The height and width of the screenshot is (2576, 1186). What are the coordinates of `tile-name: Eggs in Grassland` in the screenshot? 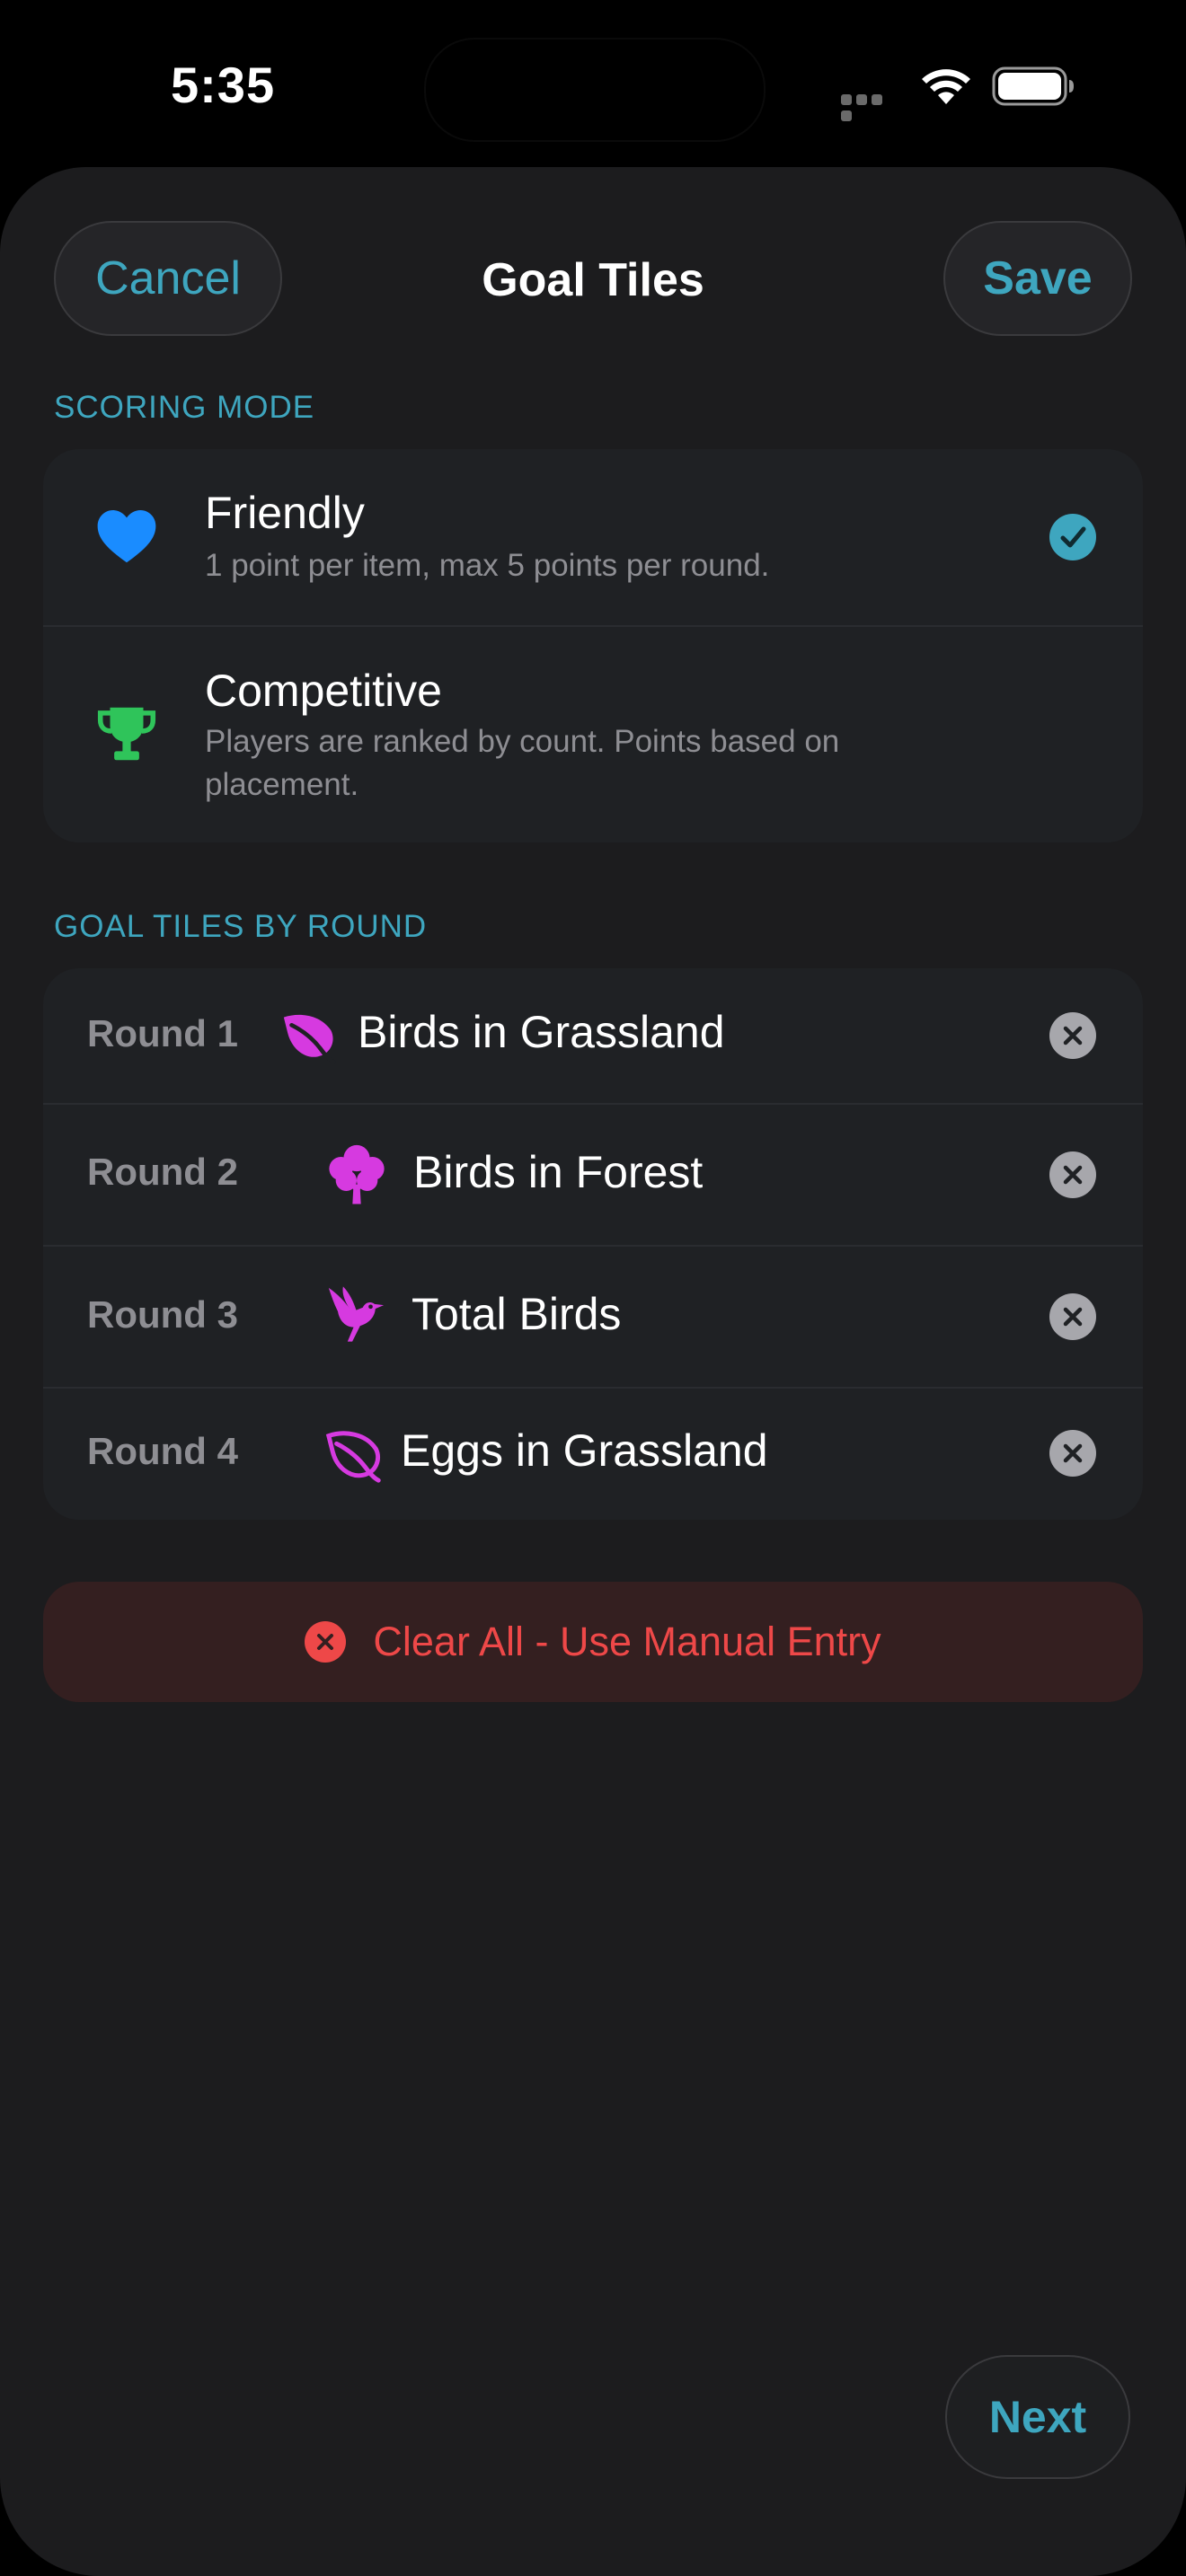 It's located at (584, 1450).